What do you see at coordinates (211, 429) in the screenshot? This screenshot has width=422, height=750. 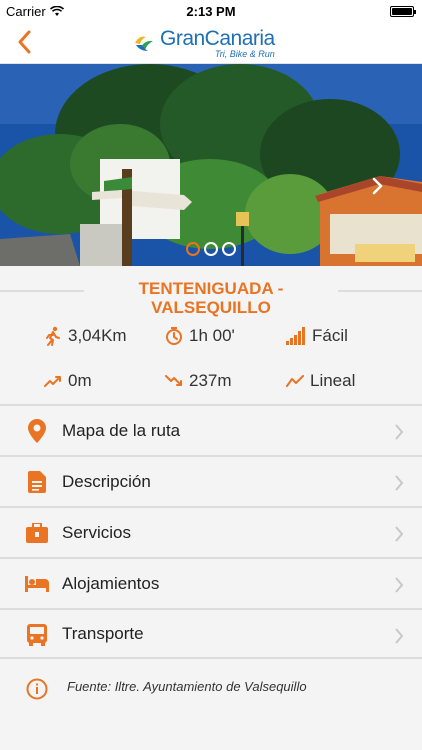 I see `menu-item-map: Mapa de la ruta` at bounding box center [211, 429].